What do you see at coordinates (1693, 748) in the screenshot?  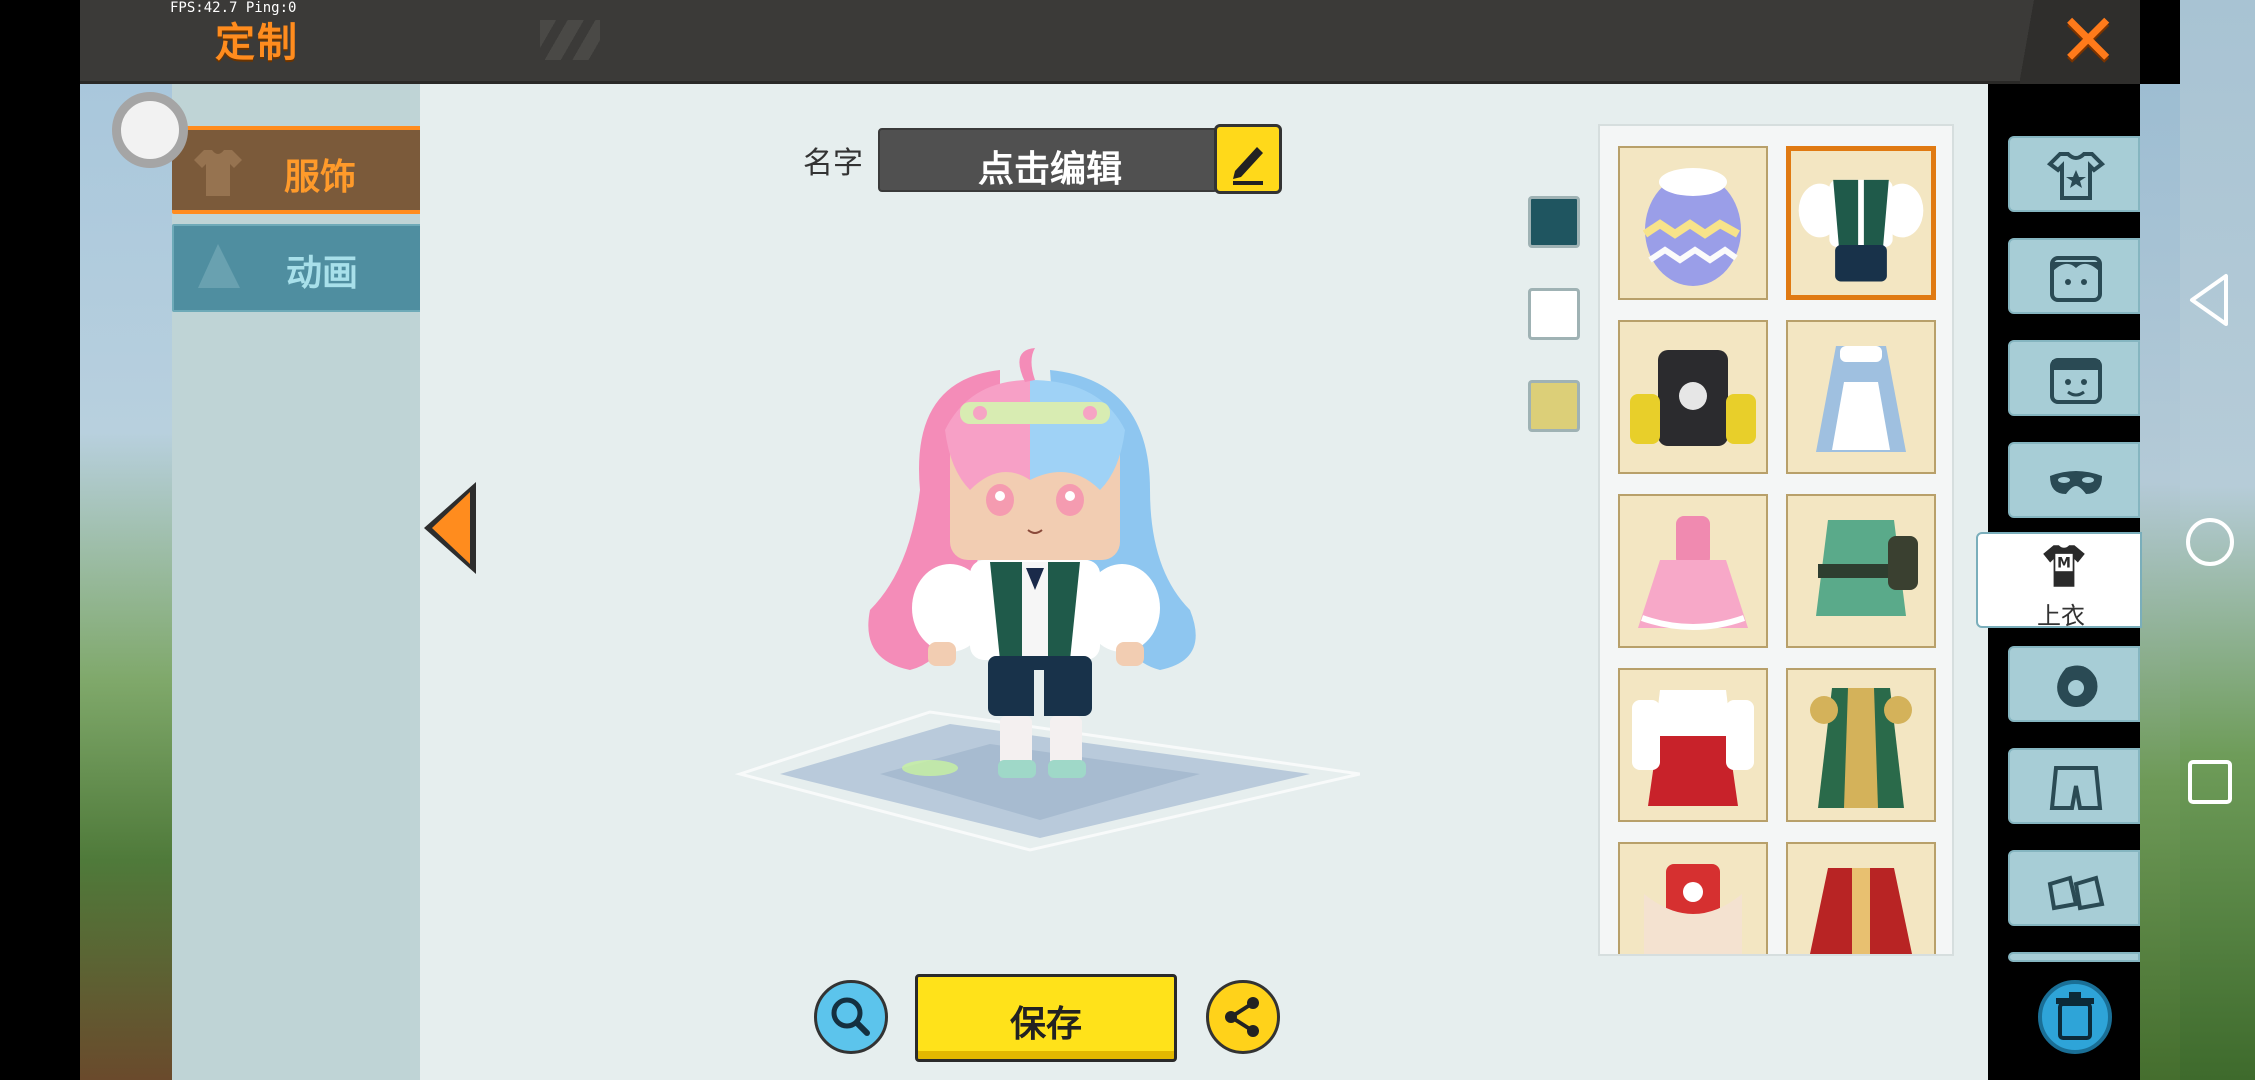 I see `outfit-shrine-icon` at bounding box center [1693, 748].